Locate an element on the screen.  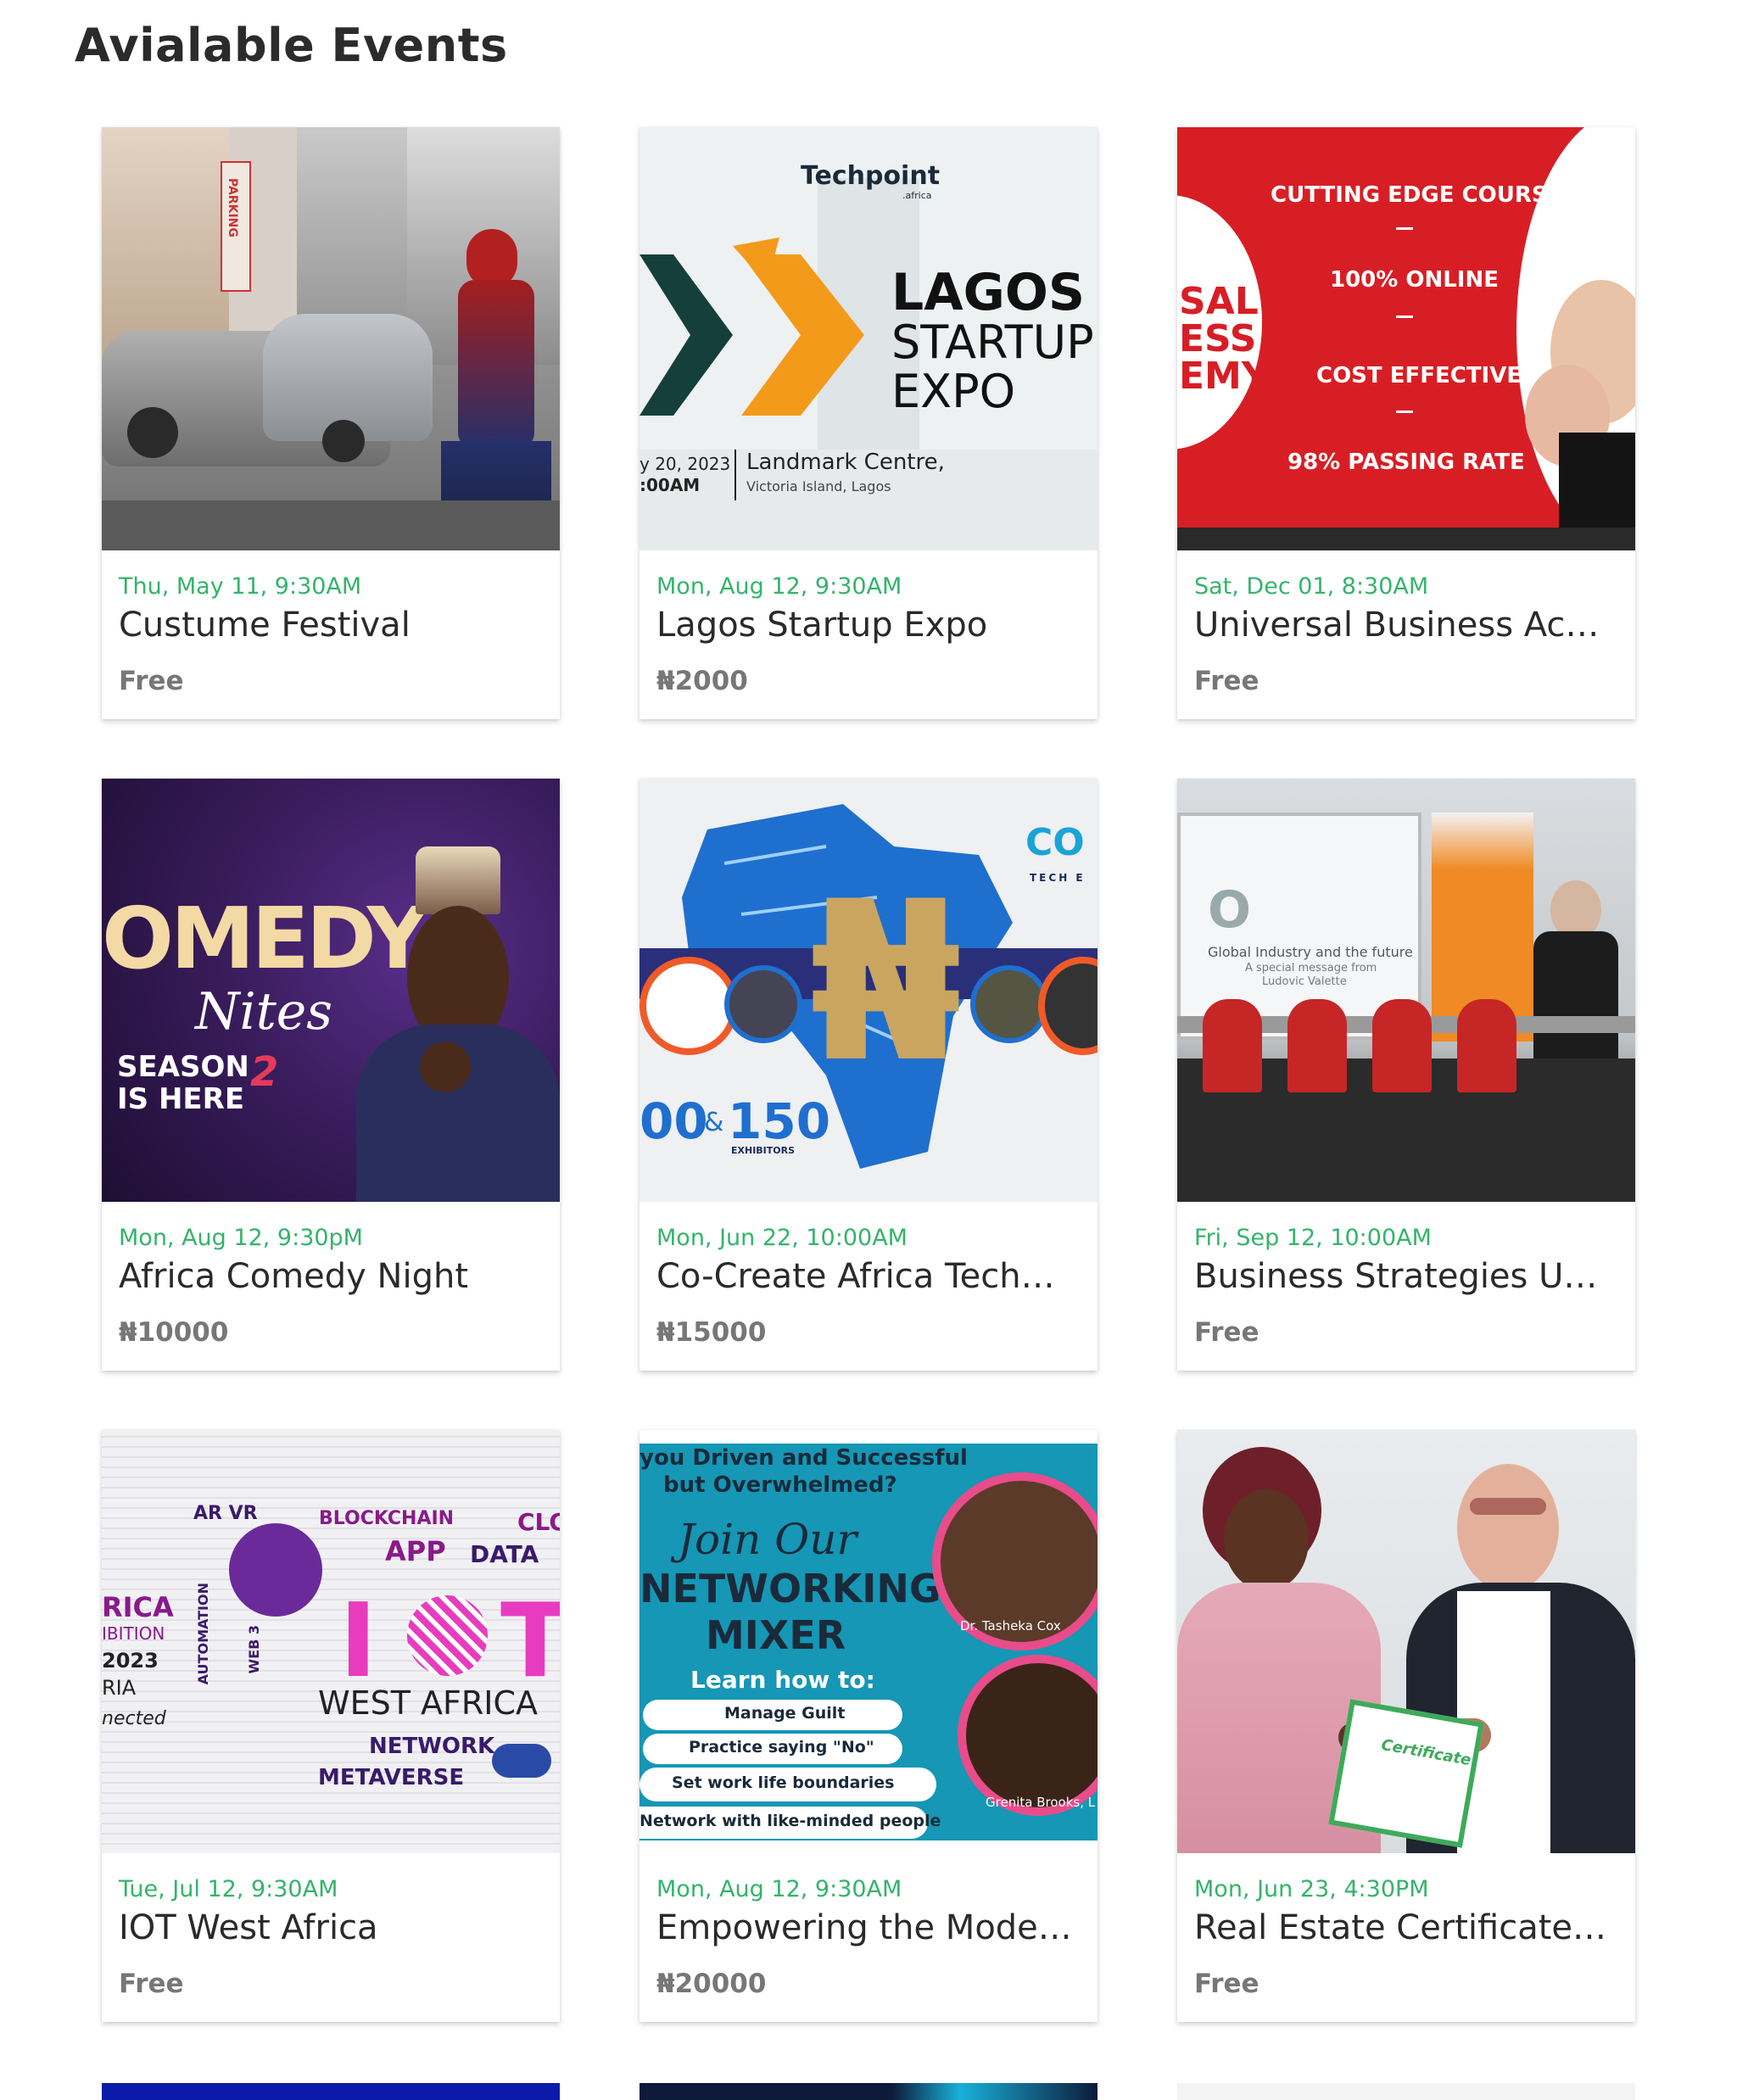
event-date: Mon, Aug 12, 9:30pM is located at coordinates (241, 1238).